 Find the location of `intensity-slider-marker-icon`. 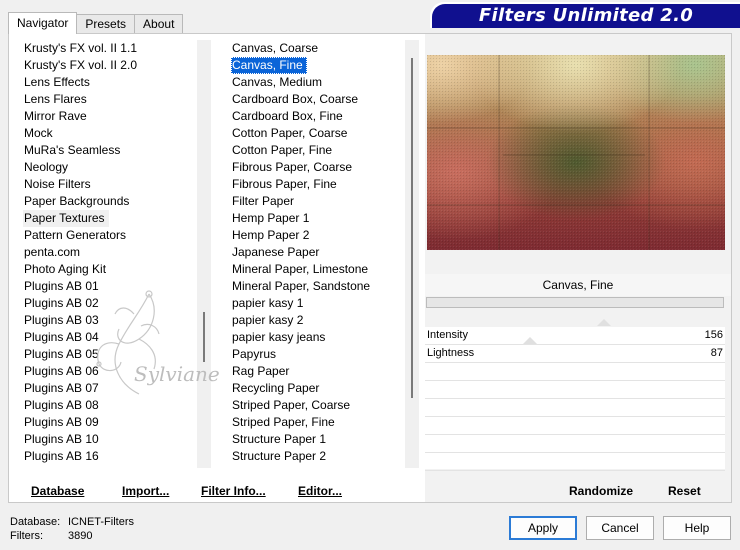

intensity-slider-marker-icon is located at coordinates (604, 322).